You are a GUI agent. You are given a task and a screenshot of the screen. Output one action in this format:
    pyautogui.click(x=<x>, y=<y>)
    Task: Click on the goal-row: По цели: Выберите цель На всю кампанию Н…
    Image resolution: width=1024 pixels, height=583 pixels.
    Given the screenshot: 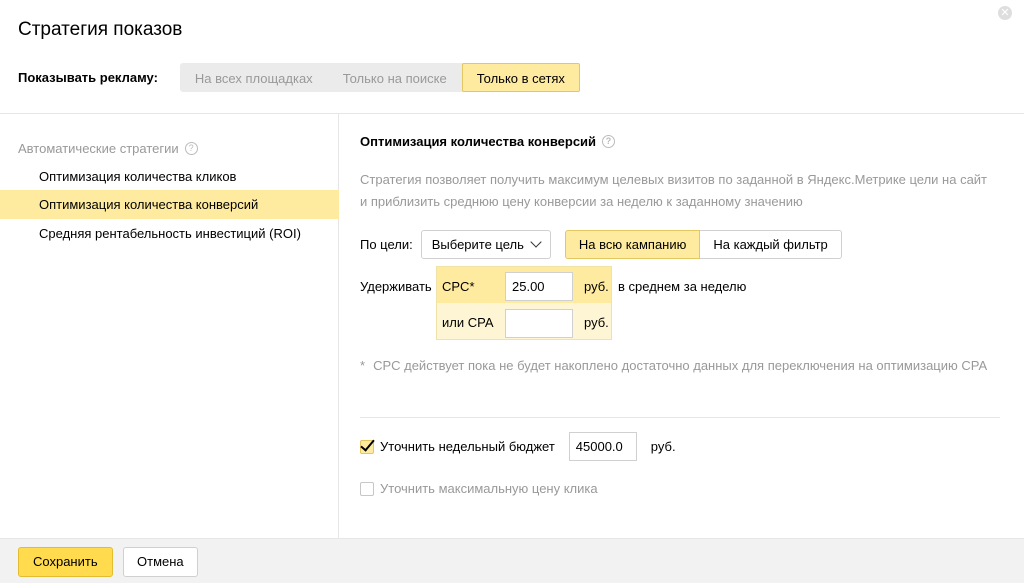 What is the action you would take?
    pyautogui.click(x=601, y=244)
    